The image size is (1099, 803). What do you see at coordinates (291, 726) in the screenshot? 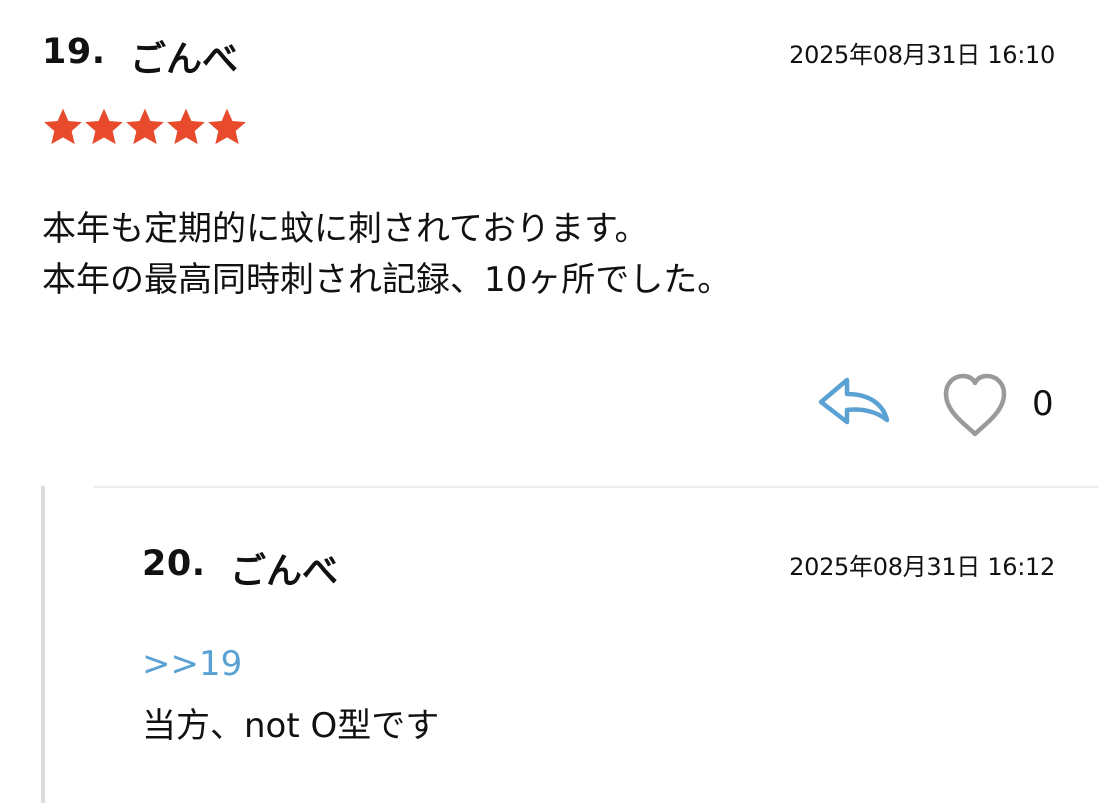
I see `reply-text: 当方、not O型です` at bounding box center [291, 726].